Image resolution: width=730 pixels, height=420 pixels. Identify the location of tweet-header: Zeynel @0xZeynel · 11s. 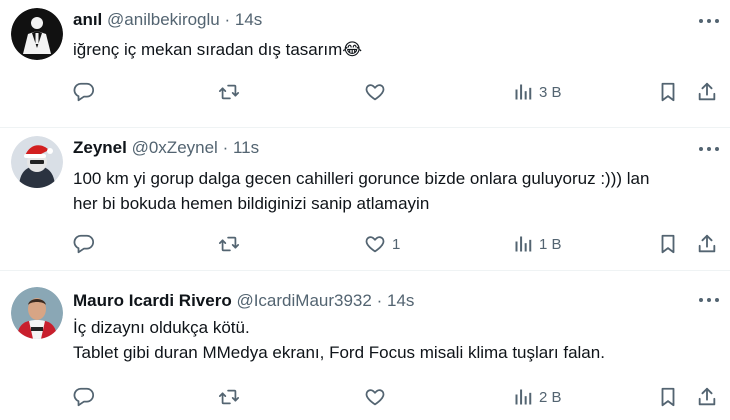
(381, 148).